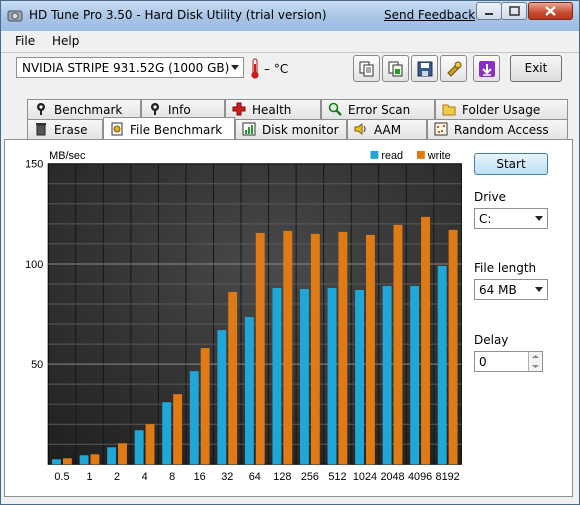  What do you see at coordinates (65, 41) in the screenshot?
I see `menu-help: Help` at bounding box center [65, 41].